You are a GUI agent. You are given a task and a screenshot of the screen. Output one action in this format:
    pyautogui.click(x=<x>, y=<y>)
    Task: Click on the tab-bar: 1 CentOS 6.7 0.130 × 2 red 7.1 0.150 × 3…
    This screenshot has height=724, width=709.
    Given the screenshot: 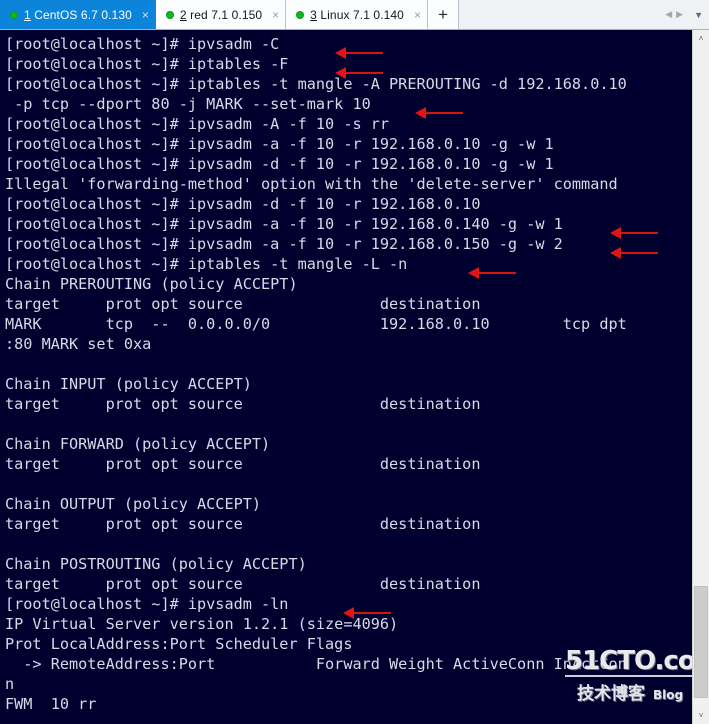 What is the action you would take?
    pyautogui.click(x=354, y=15)
    